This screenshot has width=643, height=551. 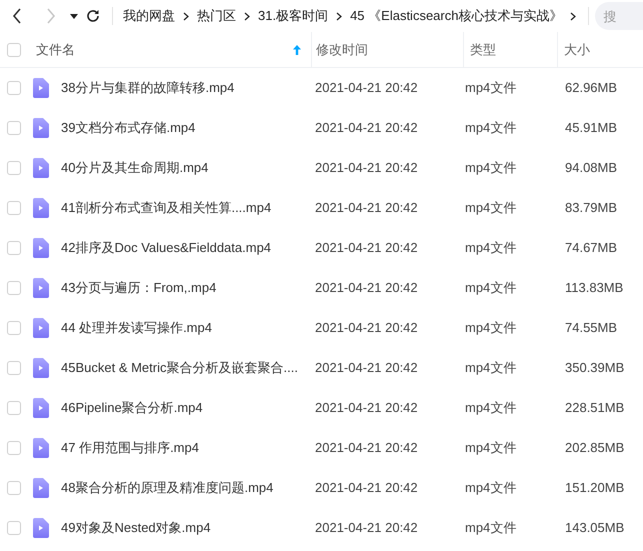 I want to click on file-name-link: 46Pipeline聚合分析.mp4, so click(x=188, y=408).